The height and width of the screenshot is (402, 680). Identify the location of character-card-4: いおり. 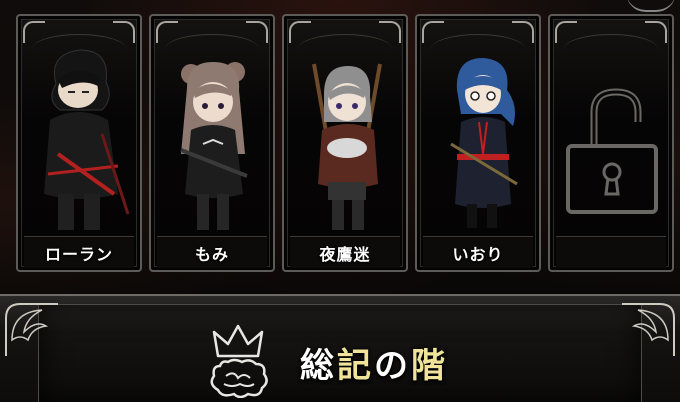
(478, 143).